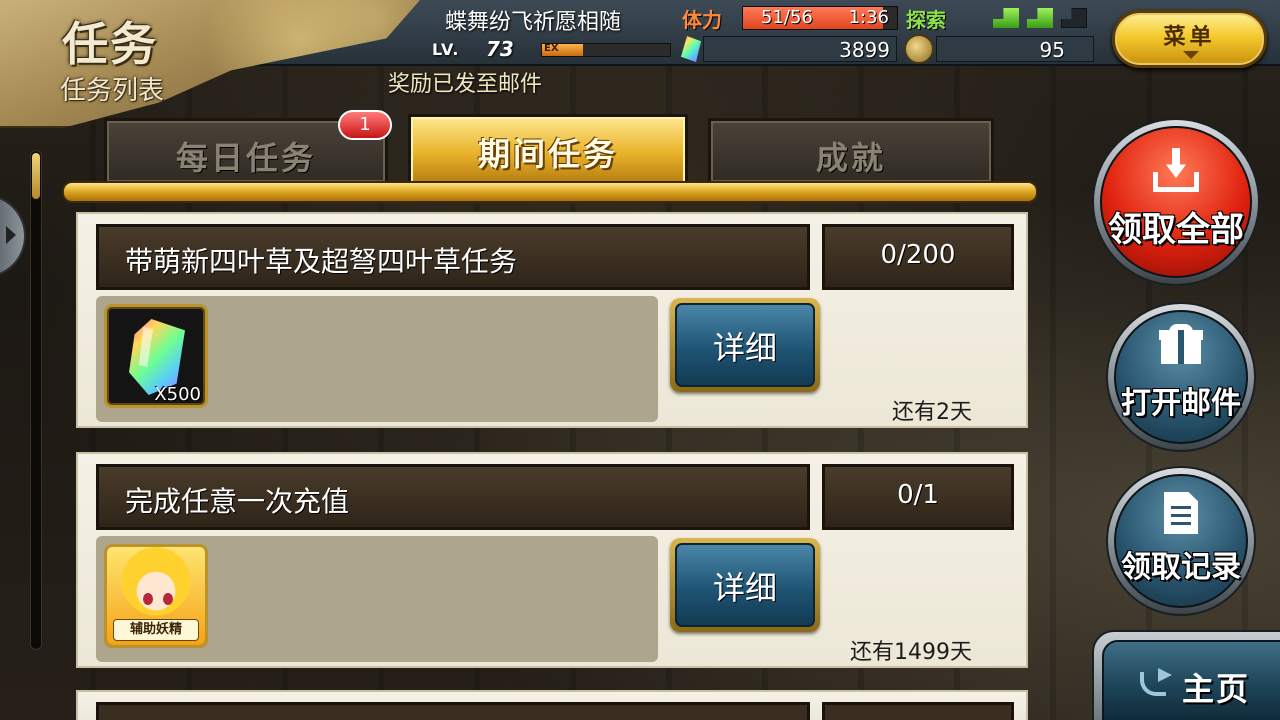 The image size is (1280, 720). What do you see at coordinates (550, 192) in the screenshot?
I see `tab-rail` at bounding box center [550, 192].